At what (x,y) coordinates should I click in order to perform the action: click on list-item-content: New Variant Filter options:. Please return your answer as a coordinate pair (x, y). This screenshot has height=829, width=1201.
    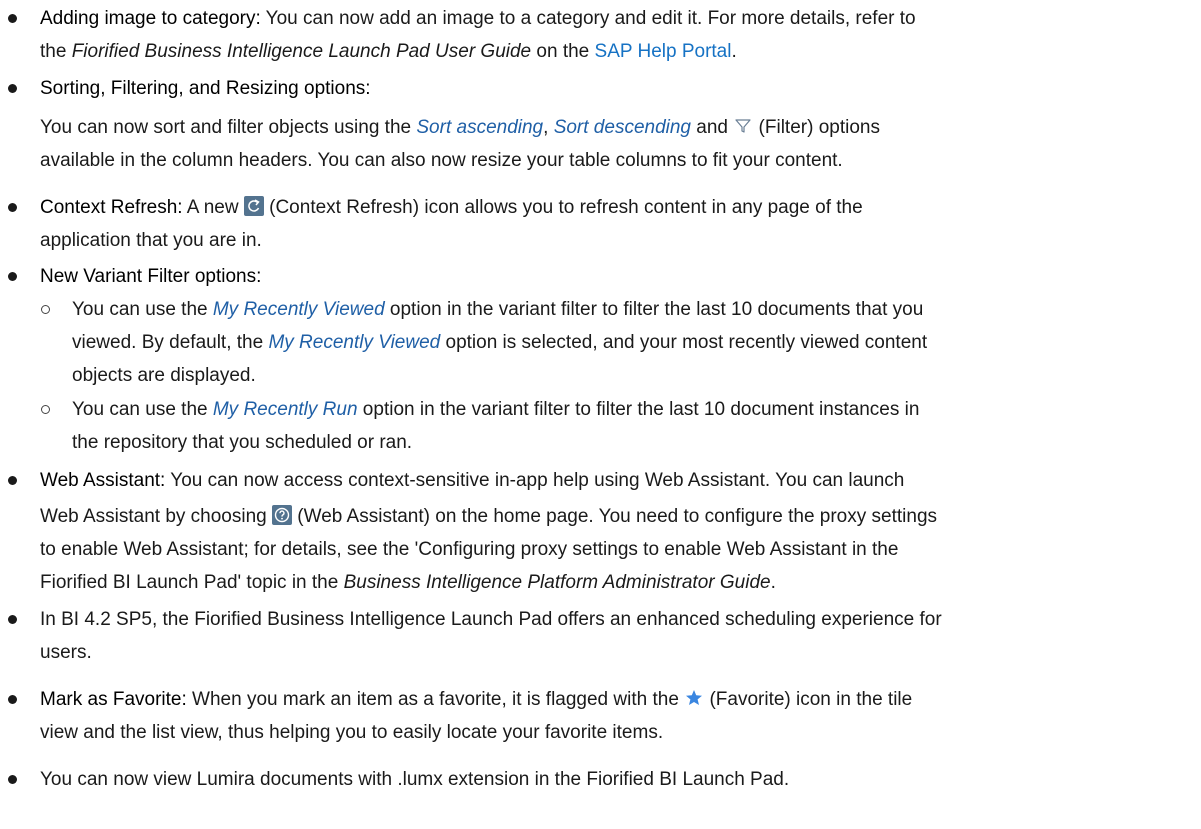
    Looking at the image, I should click on (617, 276).